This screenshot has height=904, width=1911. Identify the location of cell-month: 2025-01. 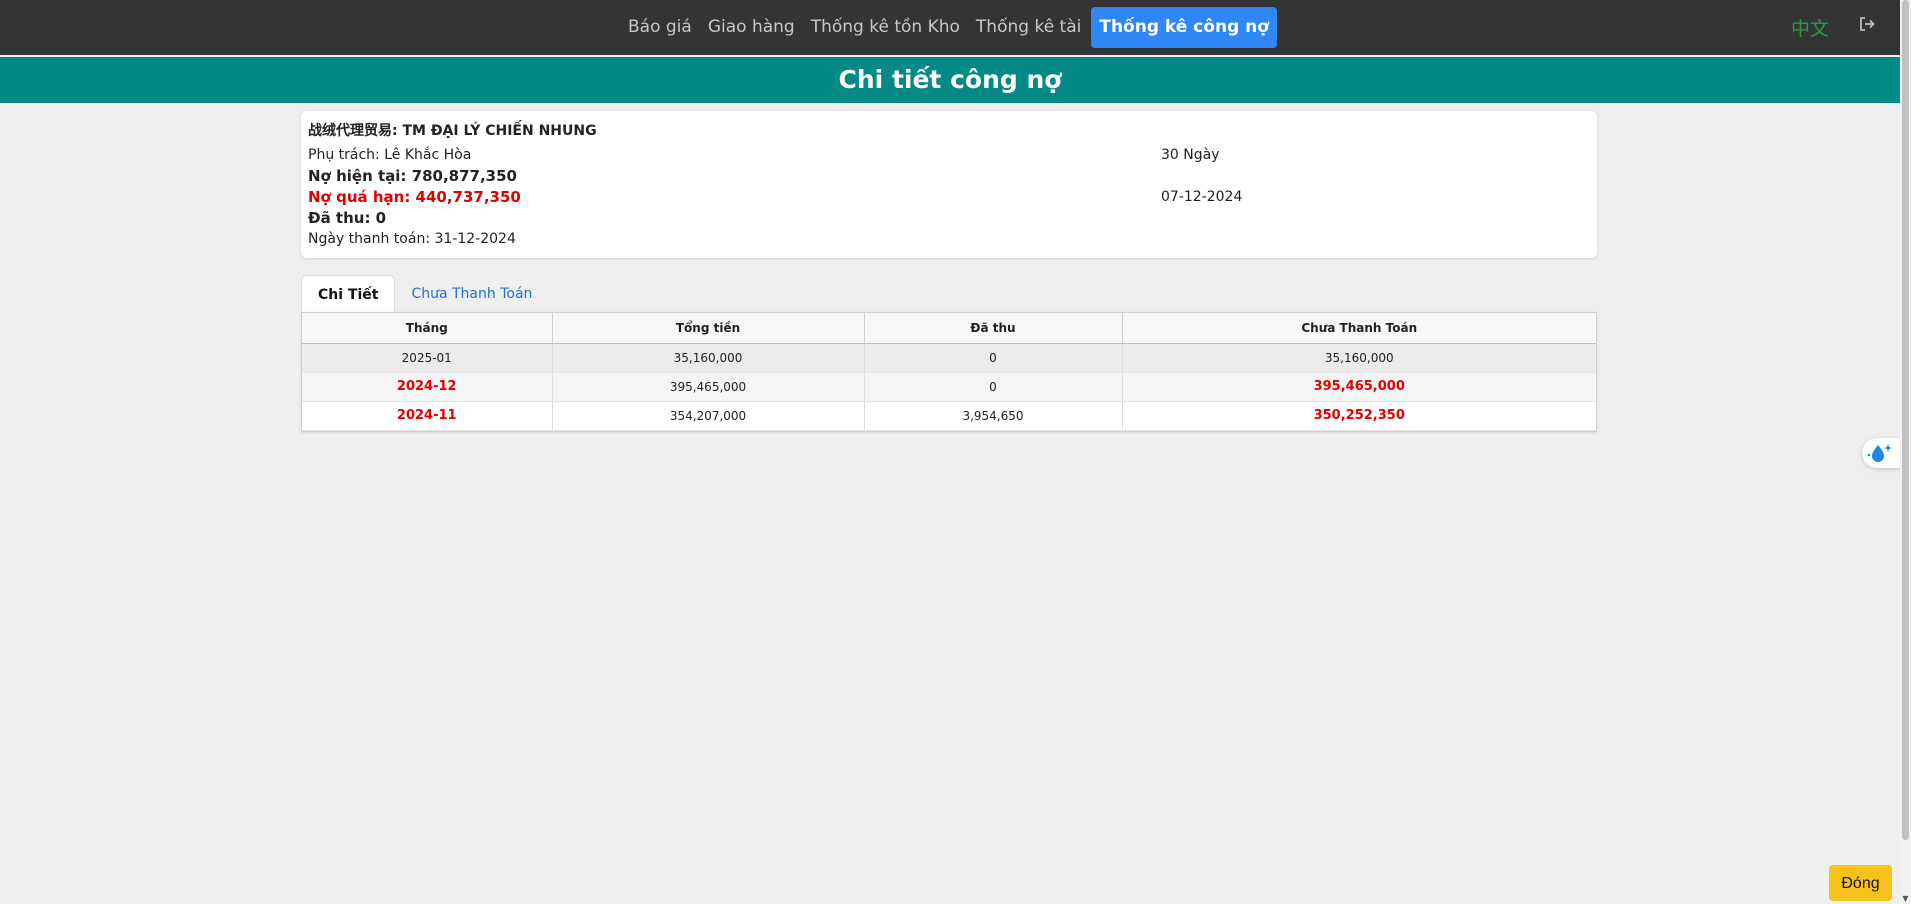
(427, 358).